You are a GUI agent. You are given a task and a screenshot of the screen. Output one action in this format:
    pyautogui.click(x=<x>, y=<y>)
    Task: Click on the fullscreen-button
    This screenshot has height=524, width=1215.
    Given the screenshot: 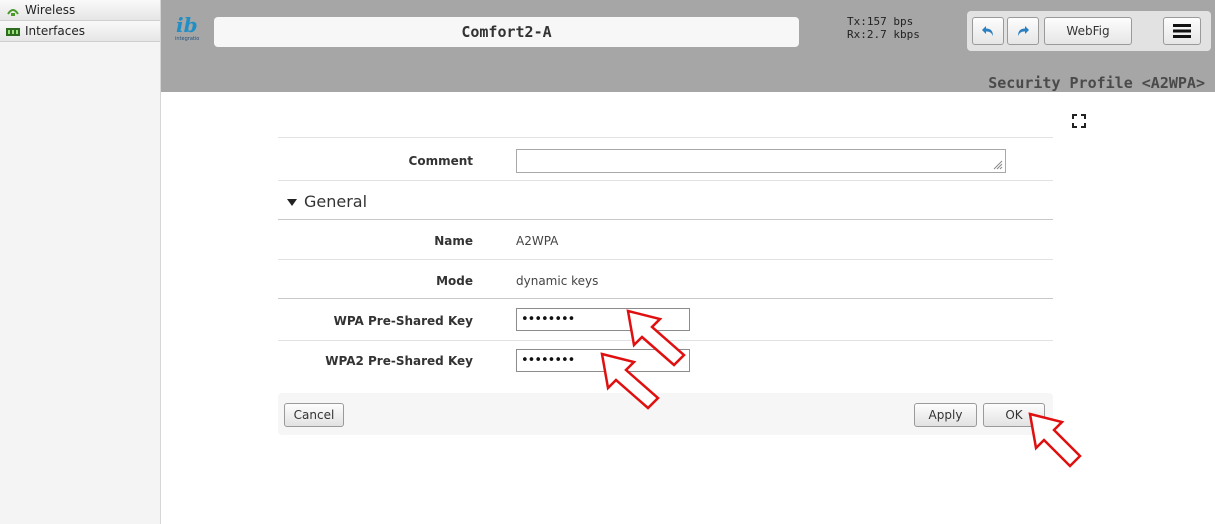 What is the action you would take?
    pyautogui.click(x=1079, y=121)
    